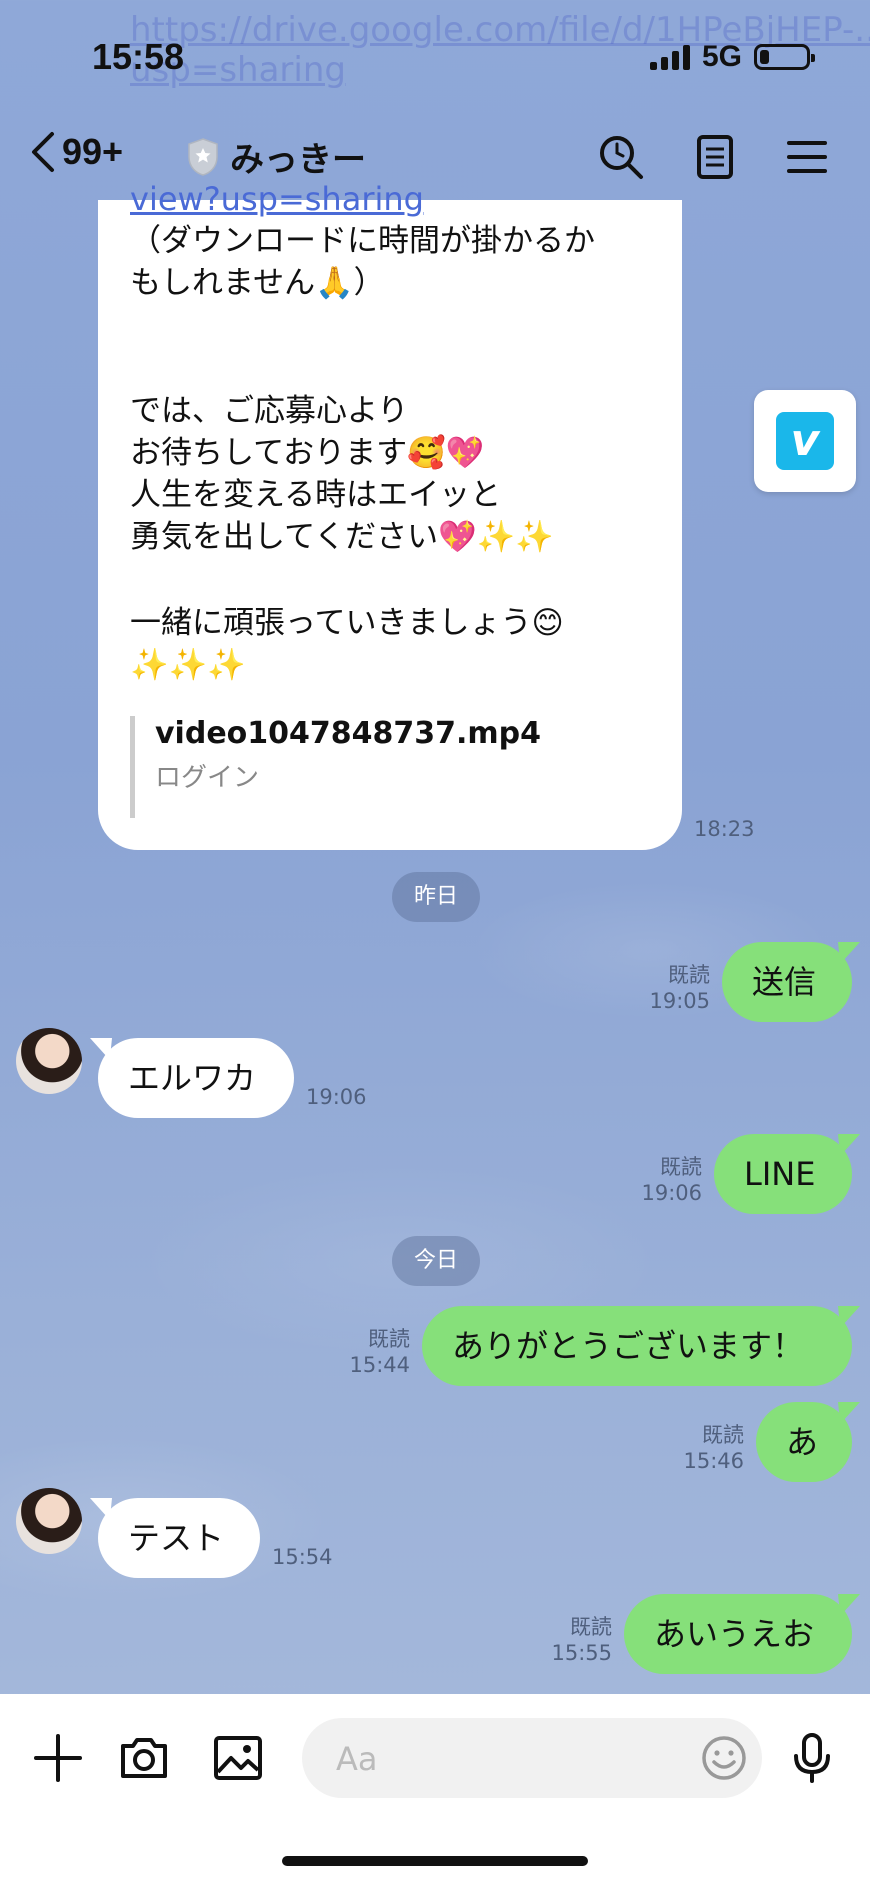 Image resolution: width=870 pixels, height=1883 pixels. I want to click on message-time: 15:46, so click(713, 1461).